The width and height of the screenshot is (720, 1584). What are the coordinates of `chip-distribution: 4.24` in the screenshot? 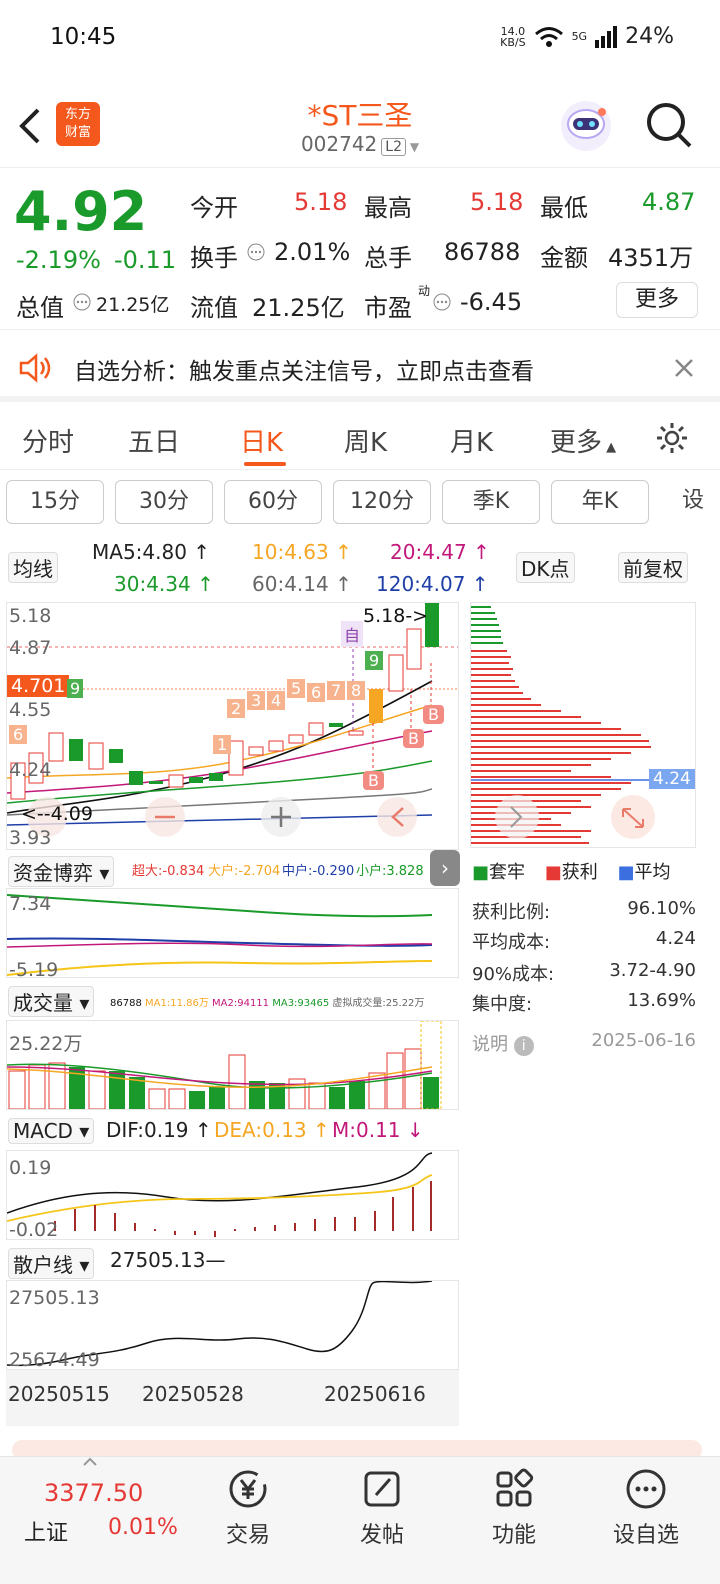 It's located at (583, 725).